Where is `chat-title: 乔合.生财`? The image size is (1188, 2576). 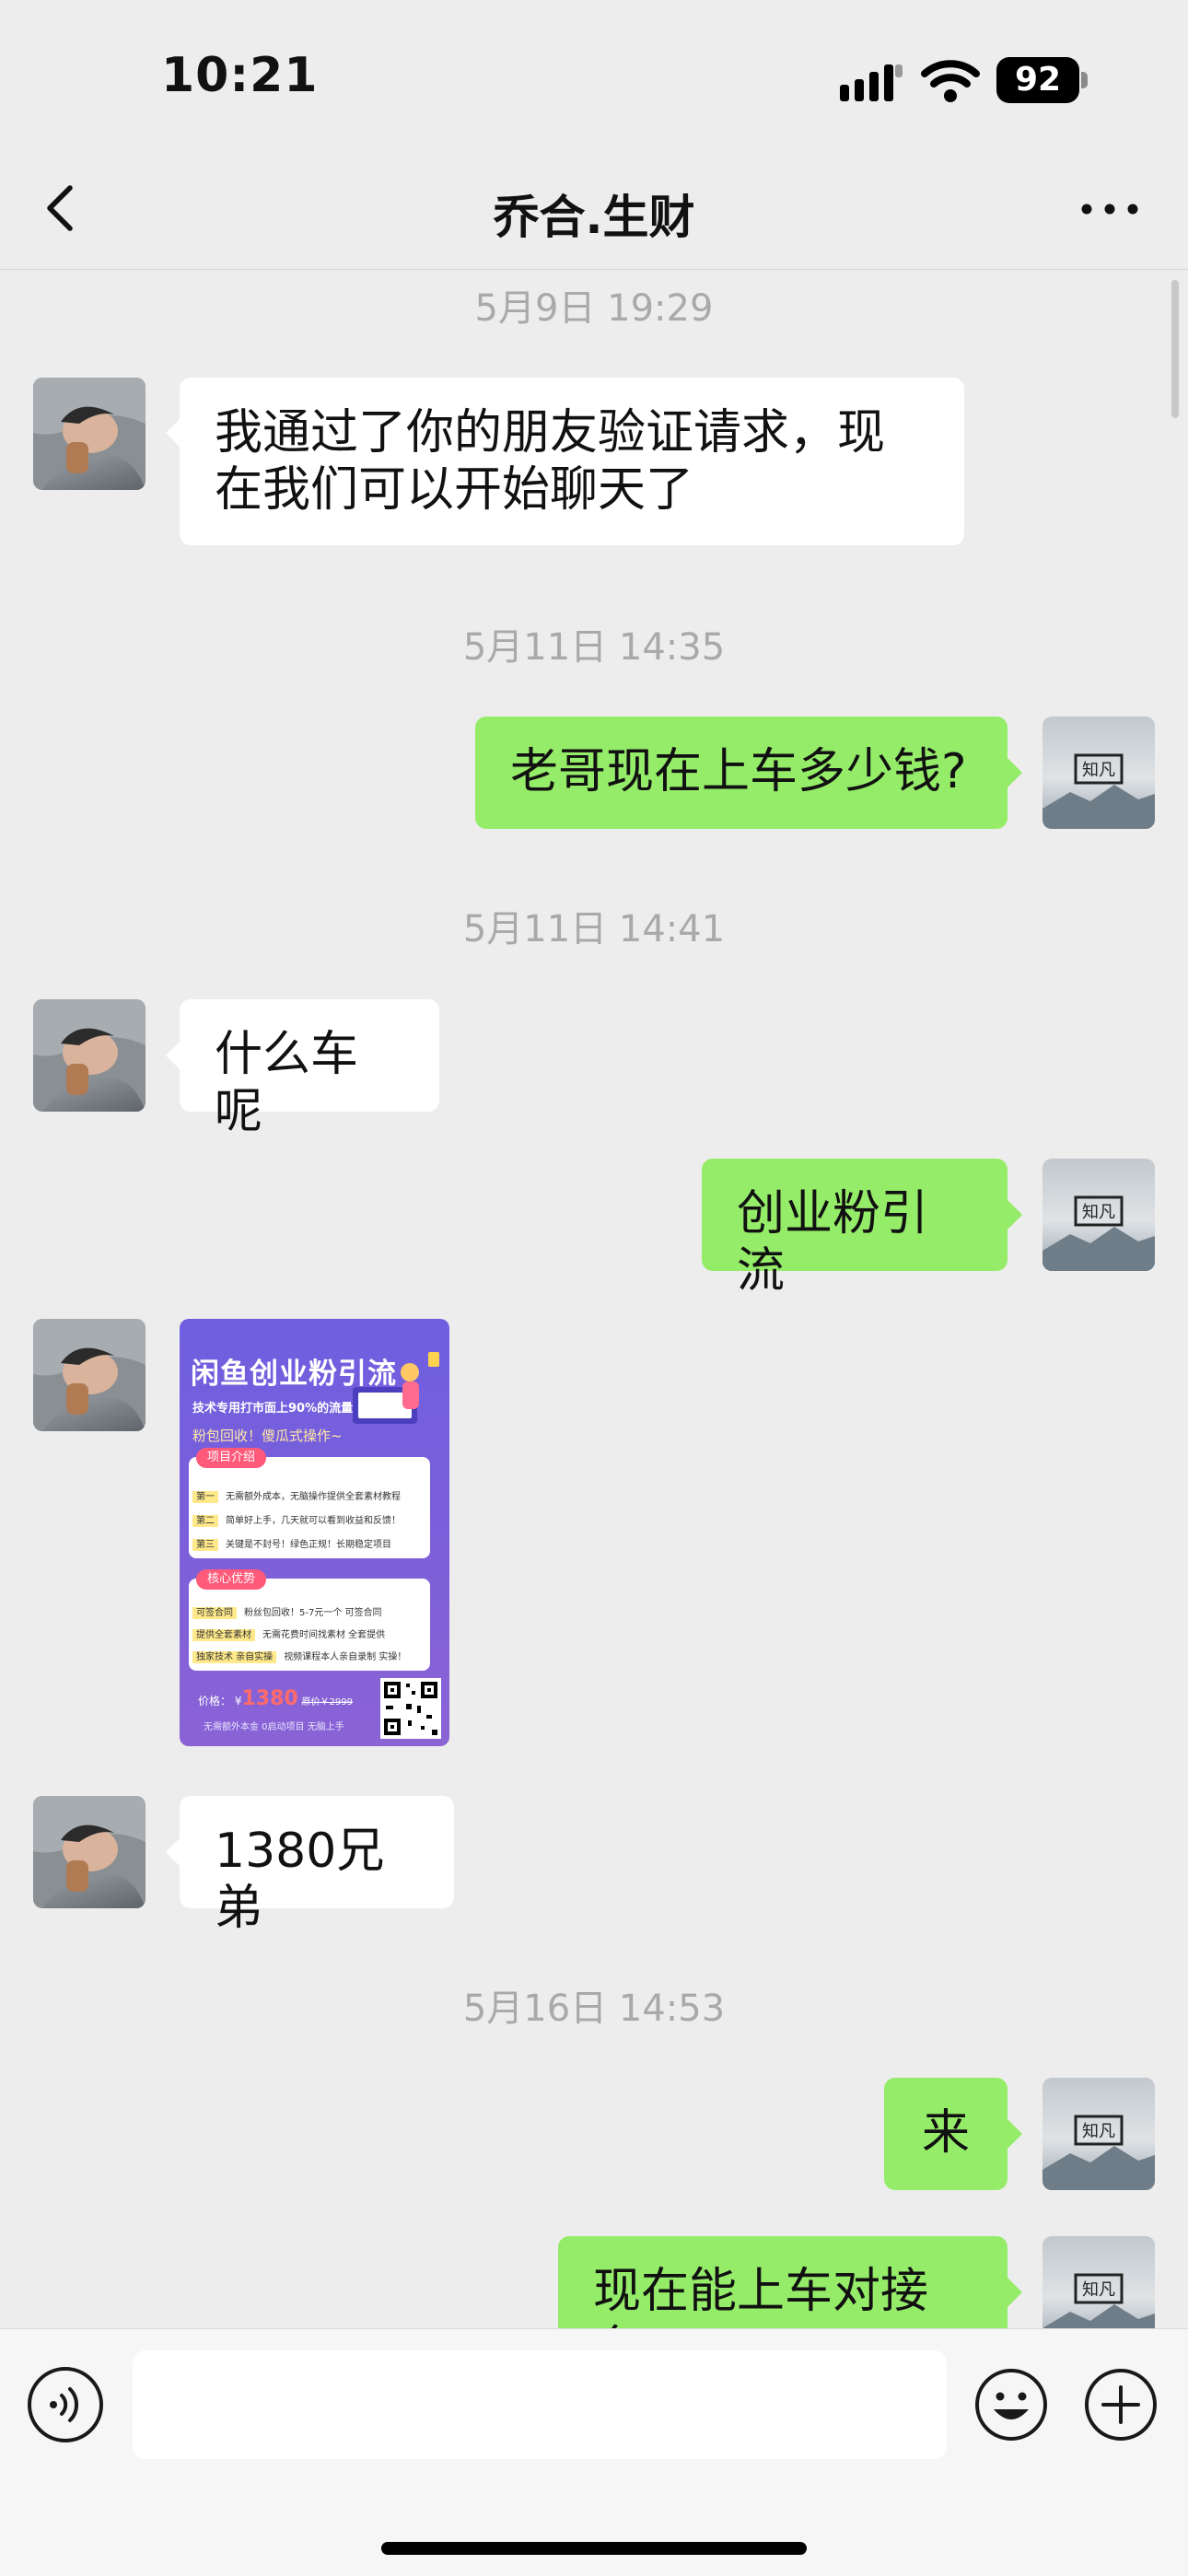
chat-title: 乔合.生财 is located at coordinates (594, 217).